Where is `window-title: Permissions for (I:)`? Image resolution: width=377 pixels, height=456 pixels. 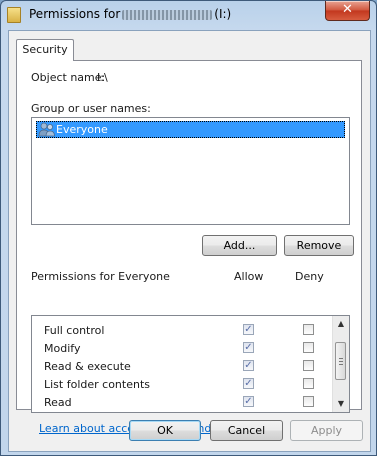 window-title: Permissions for (I:) is located at coordinates (130, 14).